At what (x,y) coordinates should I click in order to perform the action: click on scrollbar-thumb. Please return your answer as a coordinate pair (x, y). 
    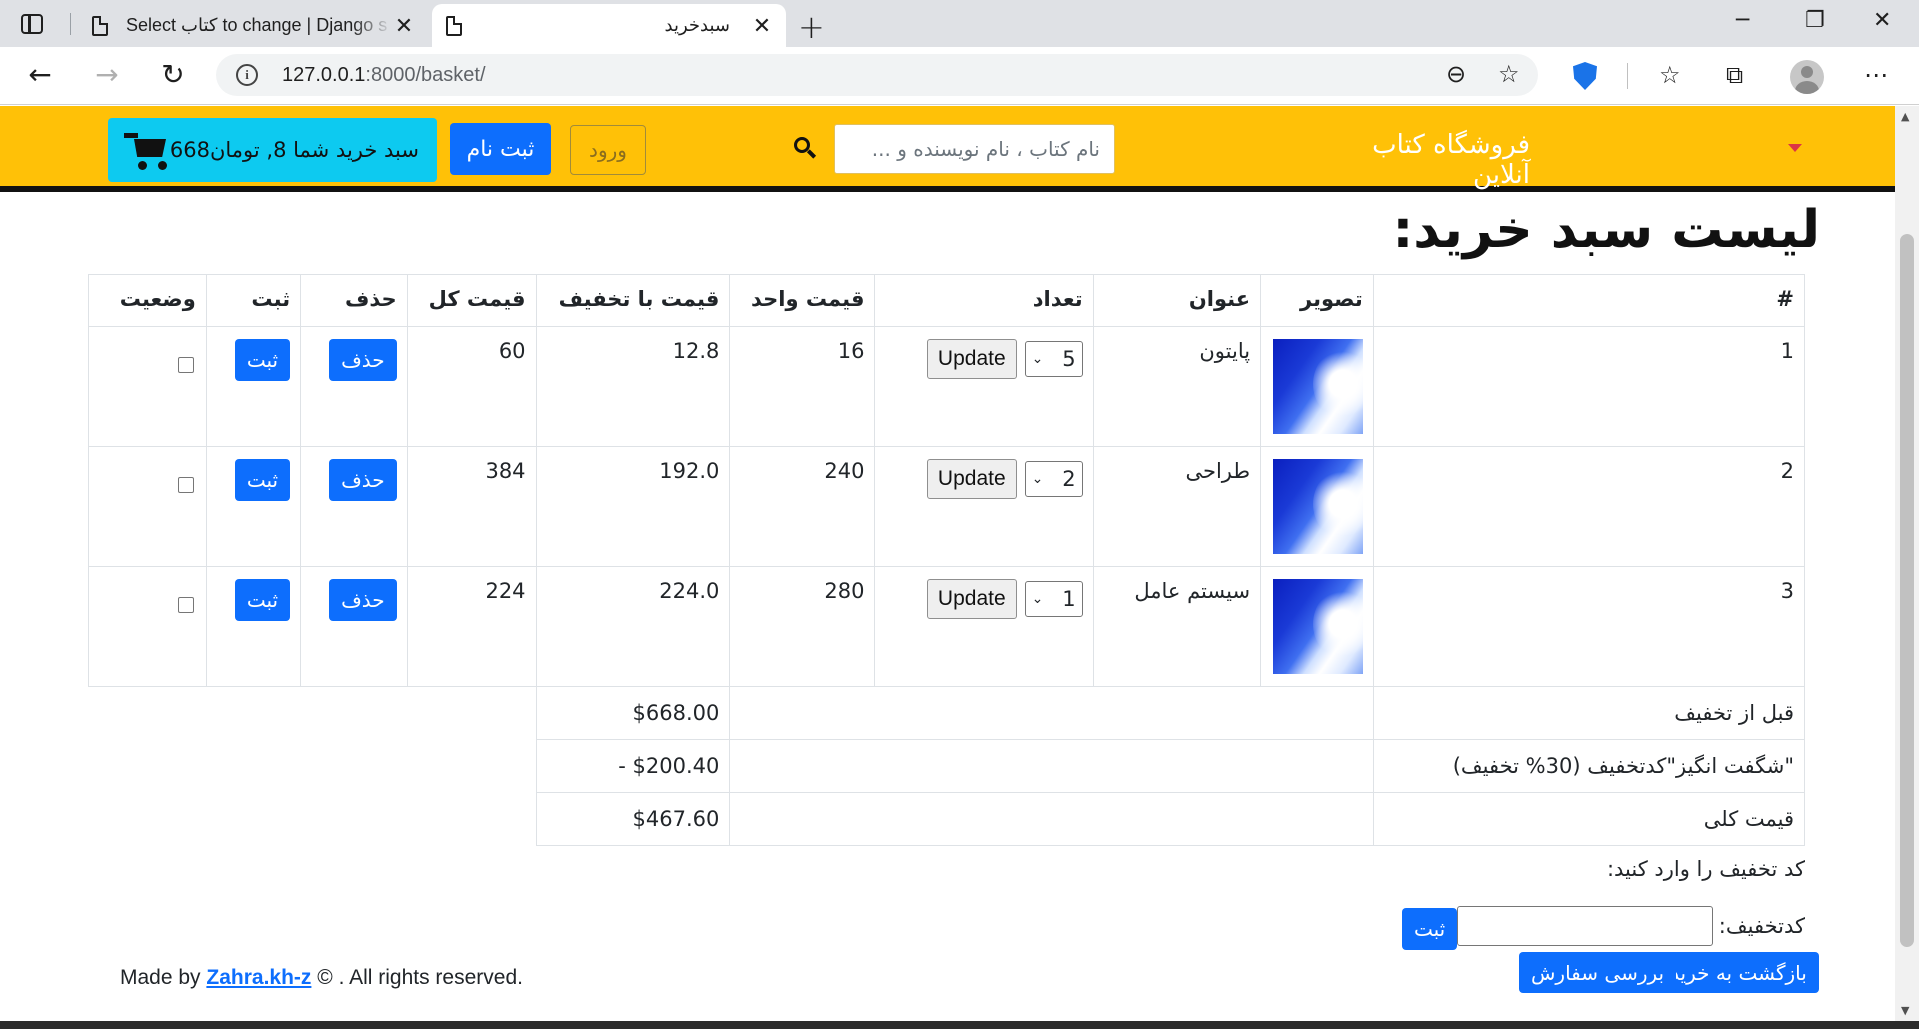
    Looking at the image, I should click on (1907, 590).